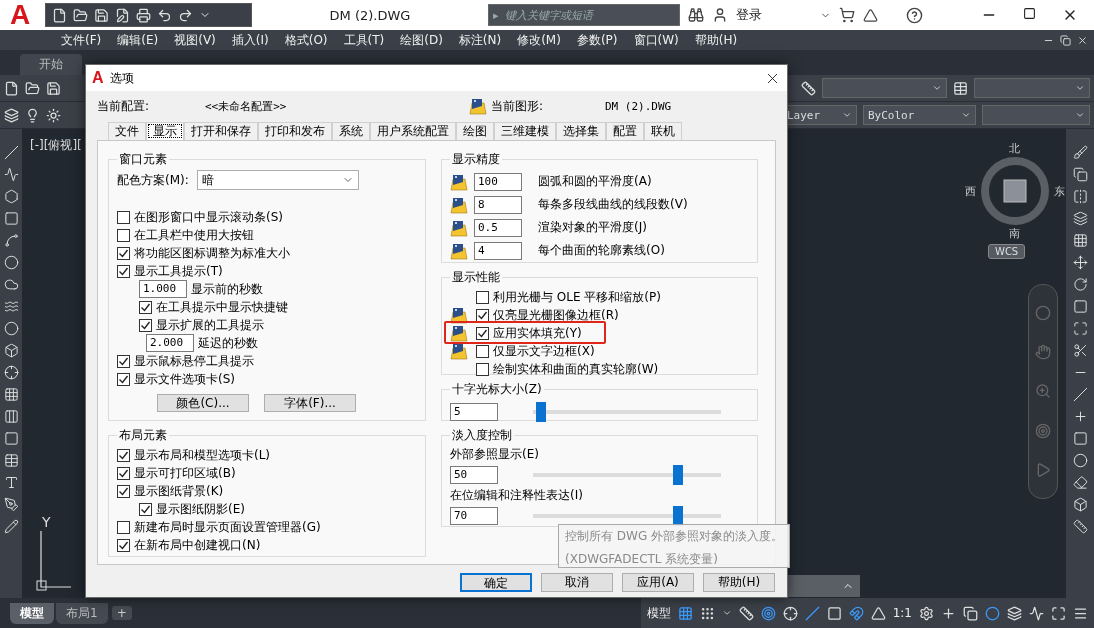 This screenshot has width=1094, height=628. What do you see at coordinates (195, 40) in the screenshot?
I see `menu-item: 视图(V)` at bounding box center [195, 40].